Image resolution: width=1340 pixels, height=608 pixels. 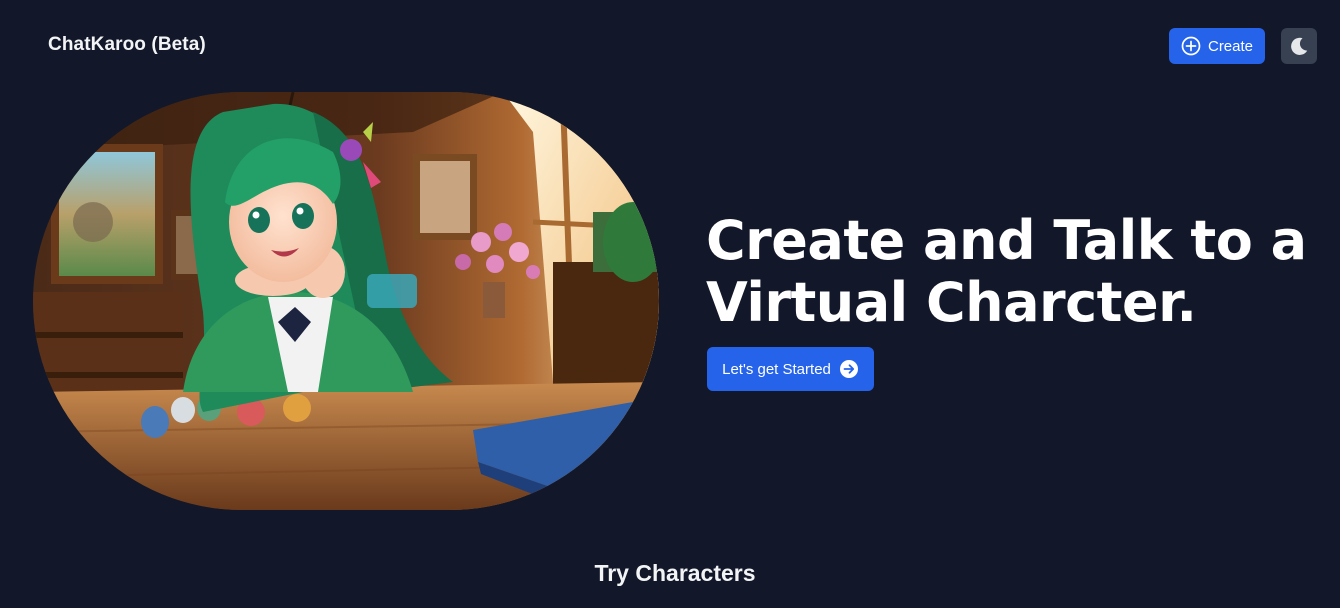 What do you see at coordinates (1230, 46) in the screenshot?
I see `create-button-label: Create` at bounding box center [1230, 46].